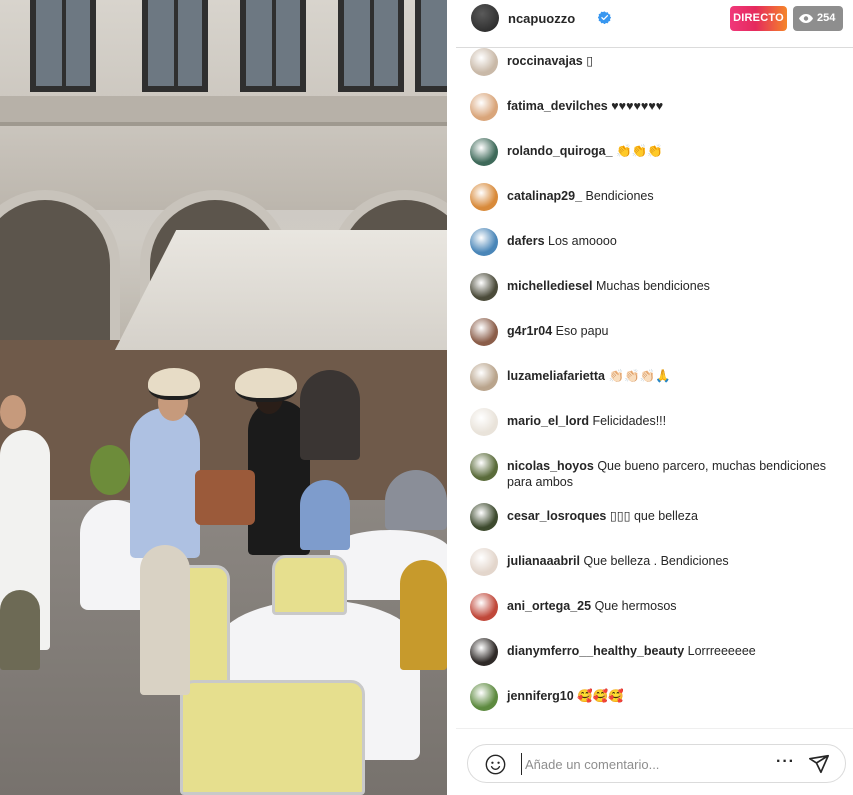 This screenshot has width=853, height=795. I want to click on man-hat, so click(174, 384).